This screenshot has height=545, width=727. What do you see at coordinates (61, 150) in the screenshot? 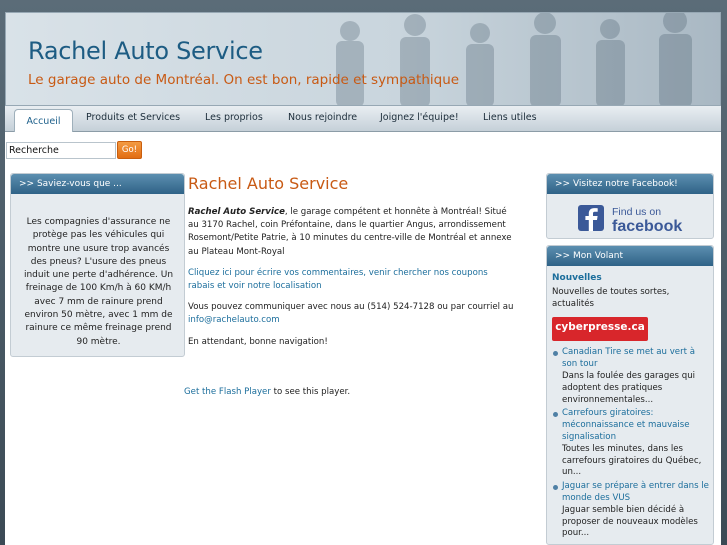
I see `search-input` at bounding box center [61, 150].